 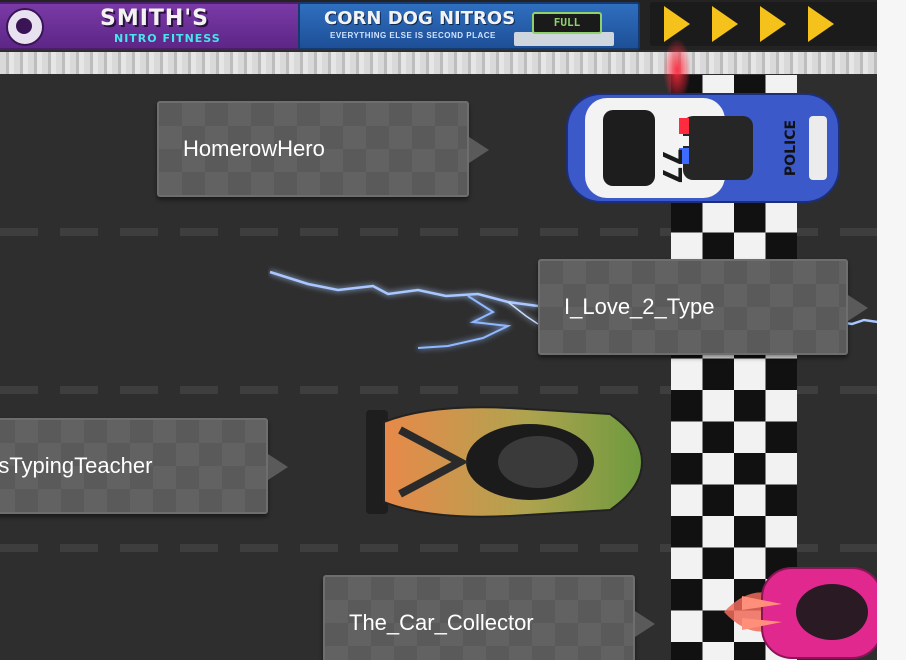 I want to click on racer-name-tag: I_Love_2_Type, so click(x=703, y=307).